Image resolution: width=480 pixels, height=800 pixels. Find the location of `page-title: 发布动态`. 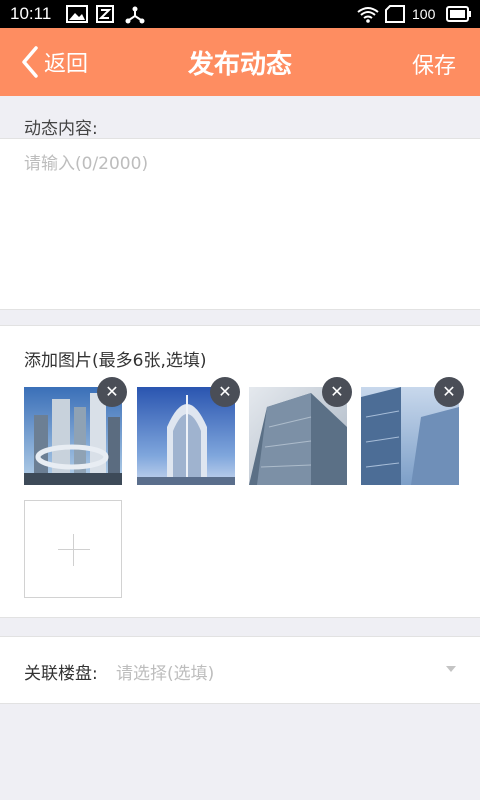

page-title: 发布动态 is located at coordinates (239, 65).